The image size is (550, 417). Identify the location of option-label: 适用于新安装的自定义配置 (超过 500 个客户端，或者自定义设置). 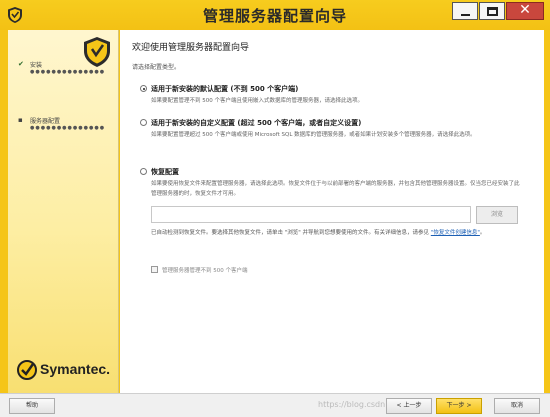
(256, 123).